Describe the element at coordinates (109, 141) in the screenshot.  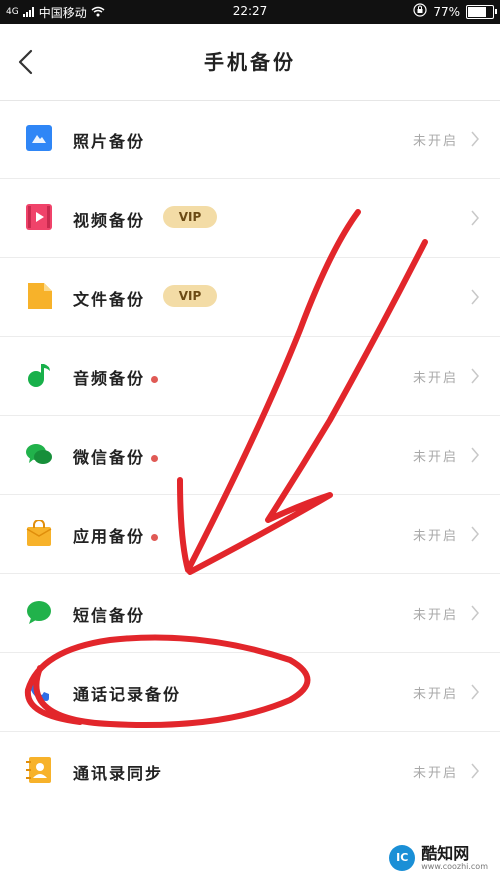
I see `item-label: 照片备份` at that location.